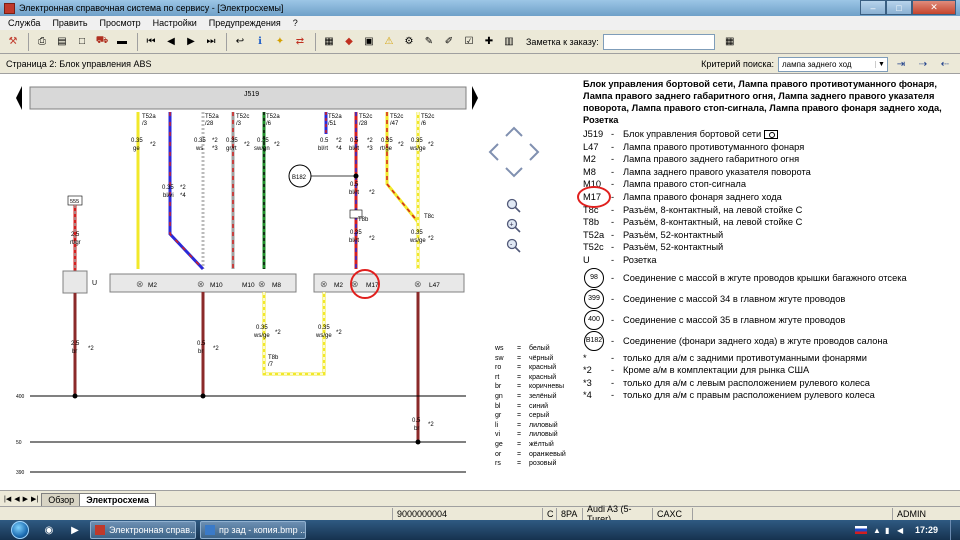 This screenshot has height=540, width=960. Describe the element at coordinates (833, 64) in the screenshot. I see `search-criteria-select: лампа заднего ход ▼` at that location.